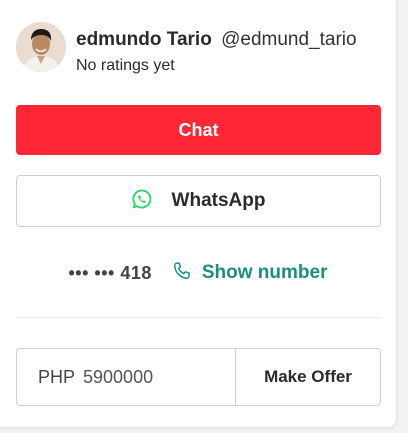  Describe the element at coordinates (110, 272) in the screenshot. I see `masked-phone-number: ••• ••• 418` at that location.